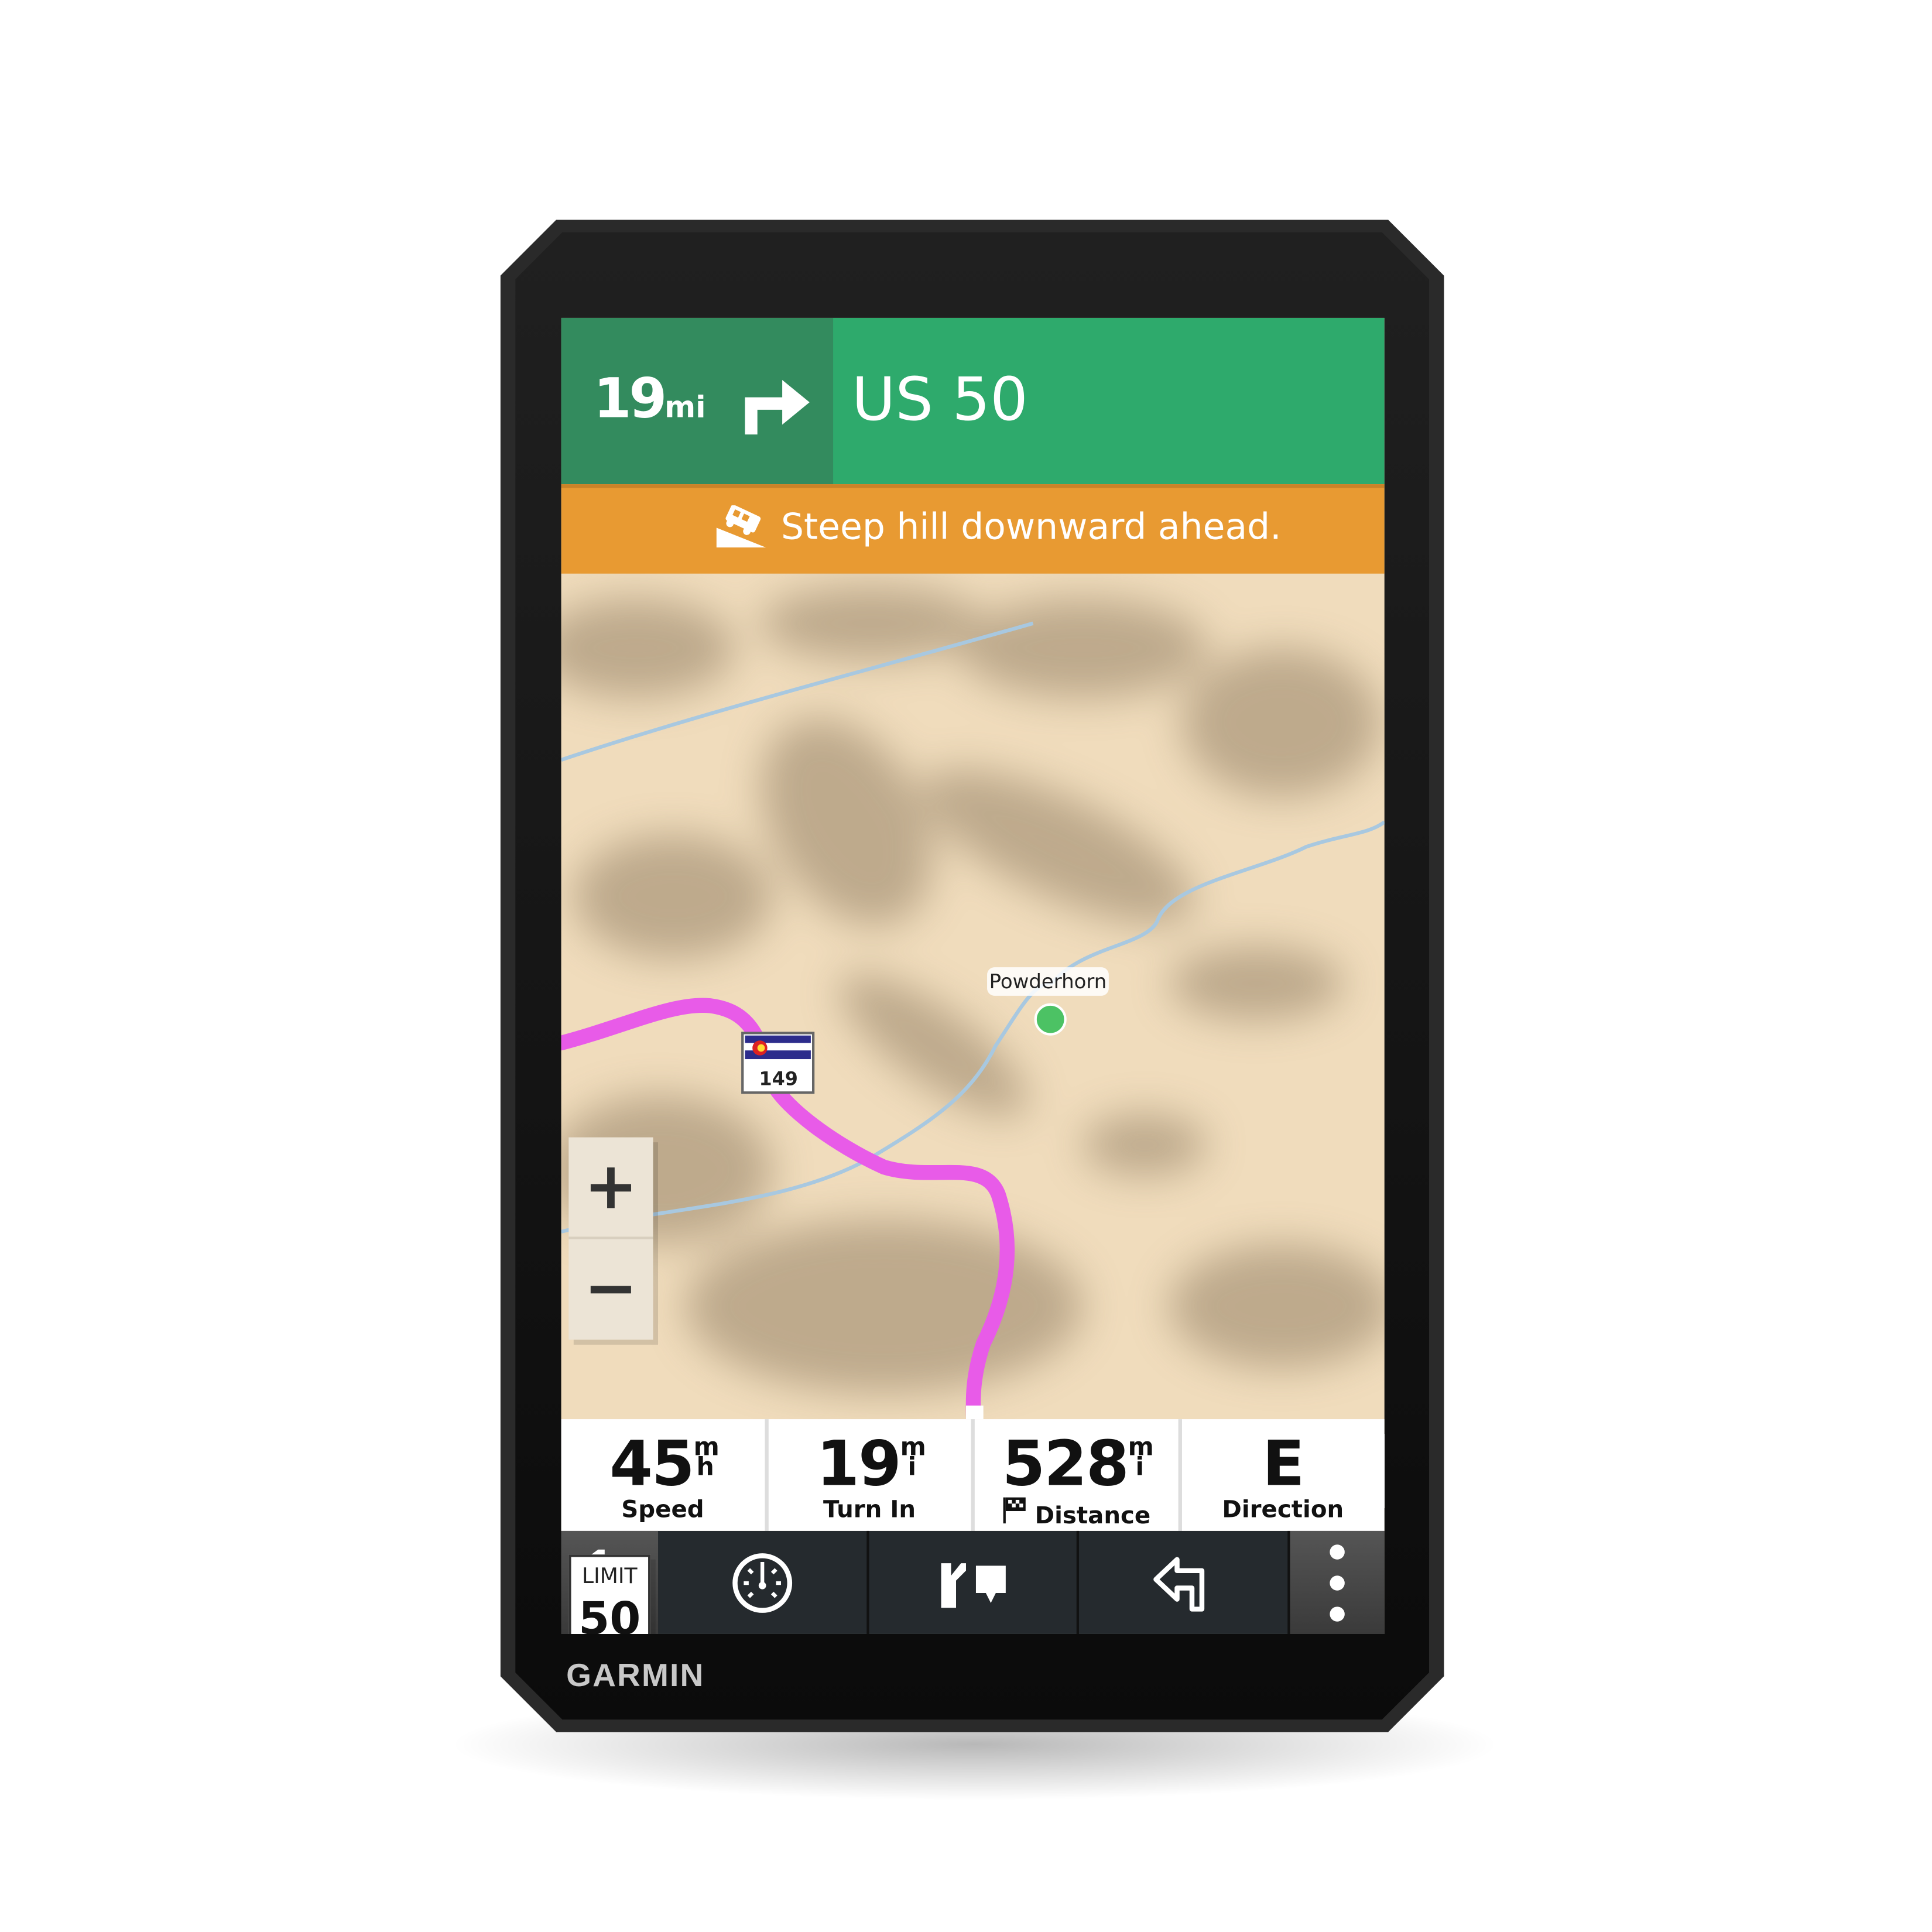 The height and width of the screenshot is (1932, 1932). I want to click on alert-banner: Steep hill downward ahead., so click(973, 529).